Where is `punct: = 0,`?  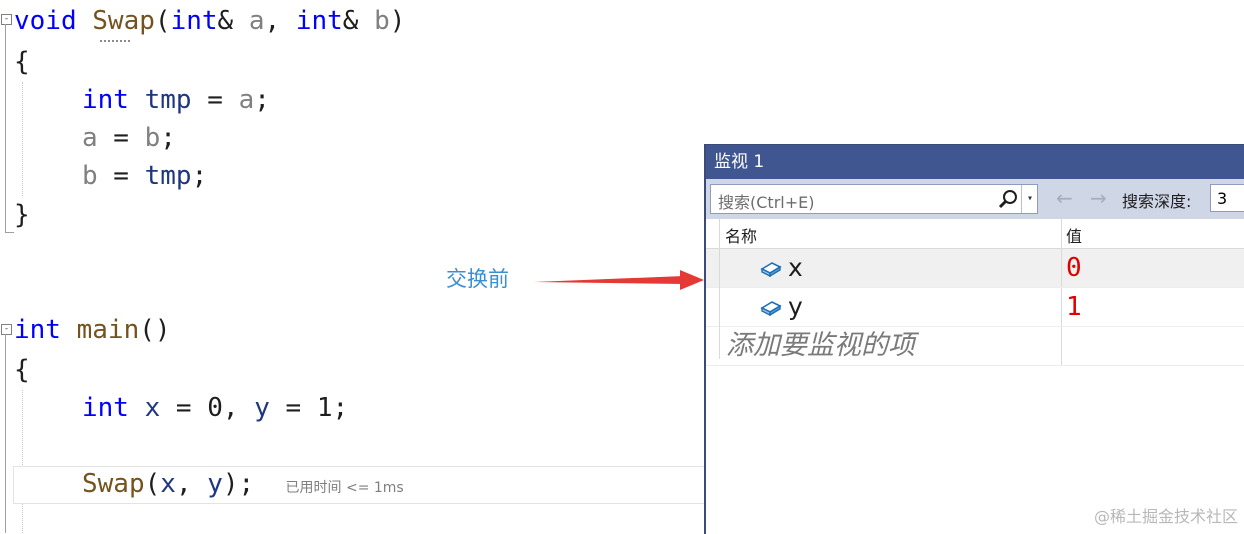
punct: = 0, is located at coordinates (207, 408).